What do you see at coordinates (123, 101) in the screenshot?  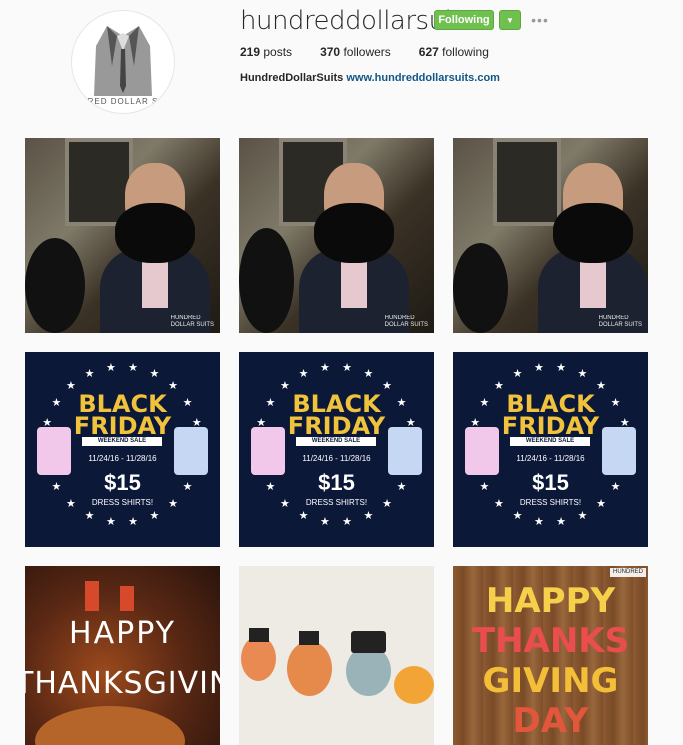 I see `avatar-brand-text: RED DOLLAR S` at bounding box center [123, 101].